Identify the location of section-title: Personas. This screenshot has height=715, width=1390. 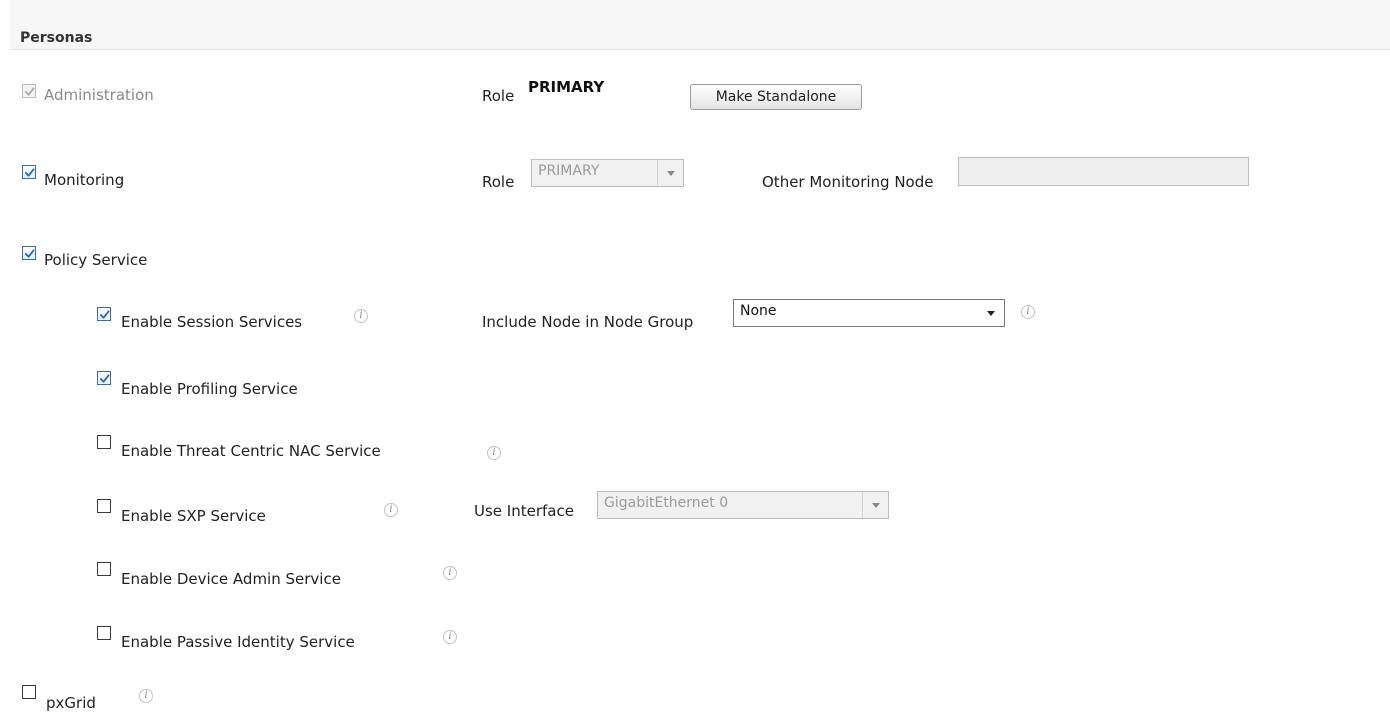
(56, 38).